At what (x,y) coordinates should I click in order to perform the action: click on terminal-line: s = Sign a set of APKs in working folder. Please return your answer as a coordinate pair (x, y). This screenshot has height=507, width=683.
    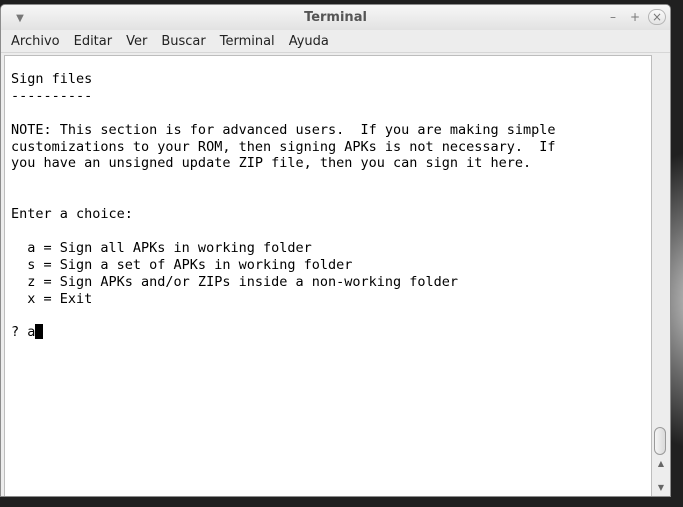
    Looking at the image, I should click on (182, 264).